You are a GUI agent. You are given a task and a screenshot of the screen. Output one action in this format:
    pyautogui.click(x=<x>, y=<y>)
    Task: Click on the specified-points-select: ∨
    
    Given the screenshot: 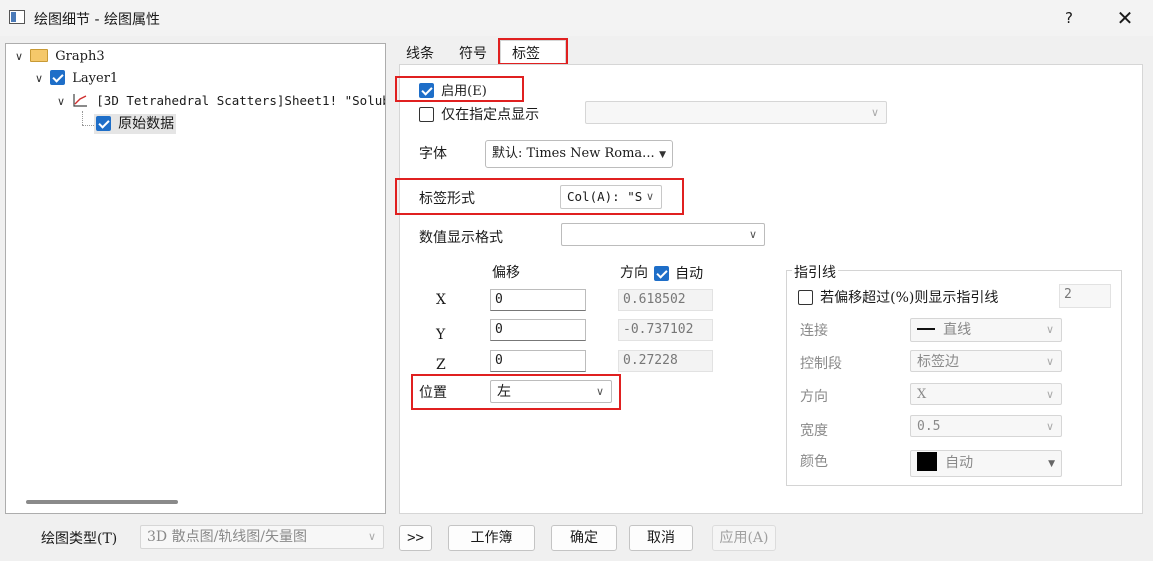 What is the action you would take?
    pyautogui.click(x=736, y=112)
    